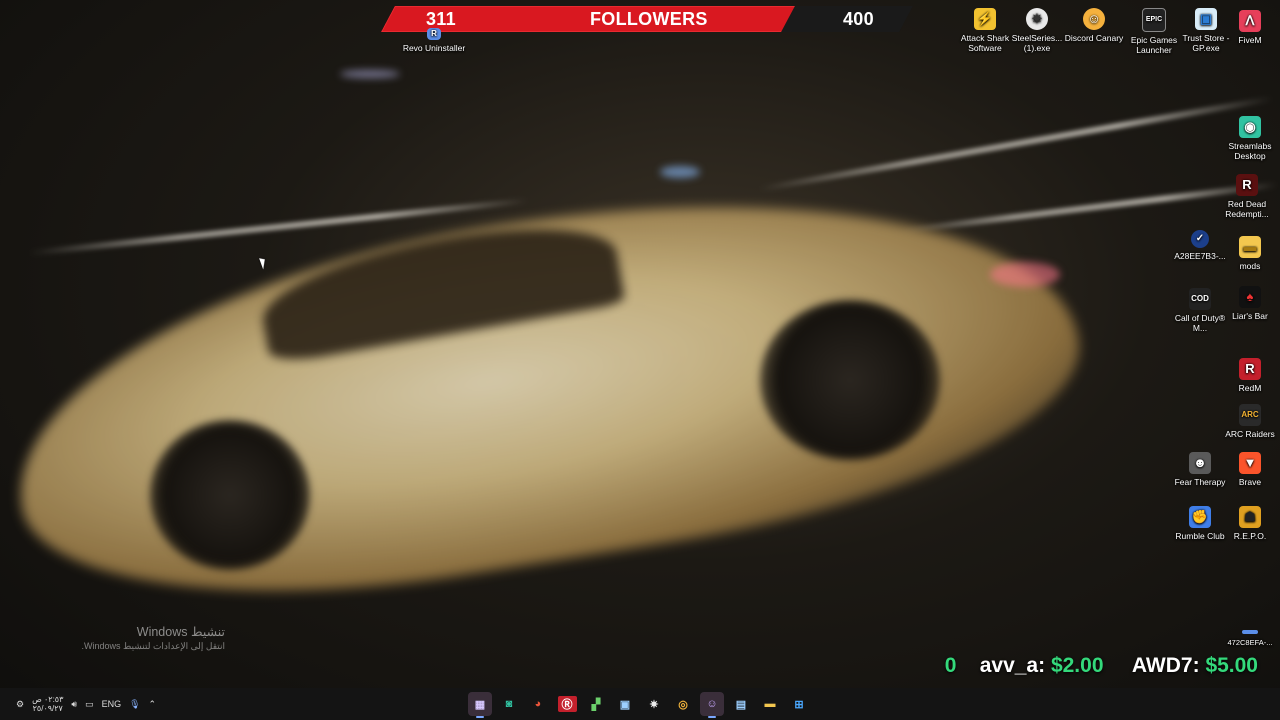 Image resolution: width=1280 pixels, height=720 pixels. I want to click on red-app-icon: Ⓡ, so click(567, 704).